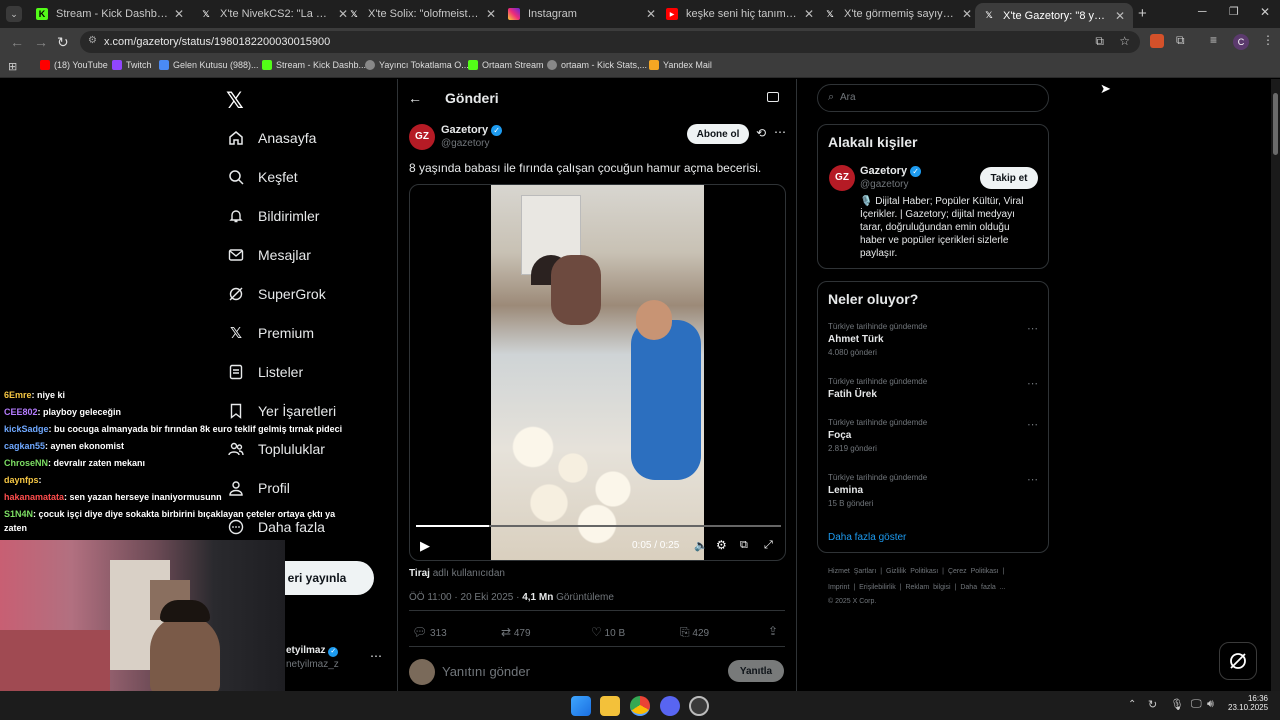  Describe the element at coordinates (933, 98) in the screenshot. I see `search-box: ⌕ Ara` at that location.